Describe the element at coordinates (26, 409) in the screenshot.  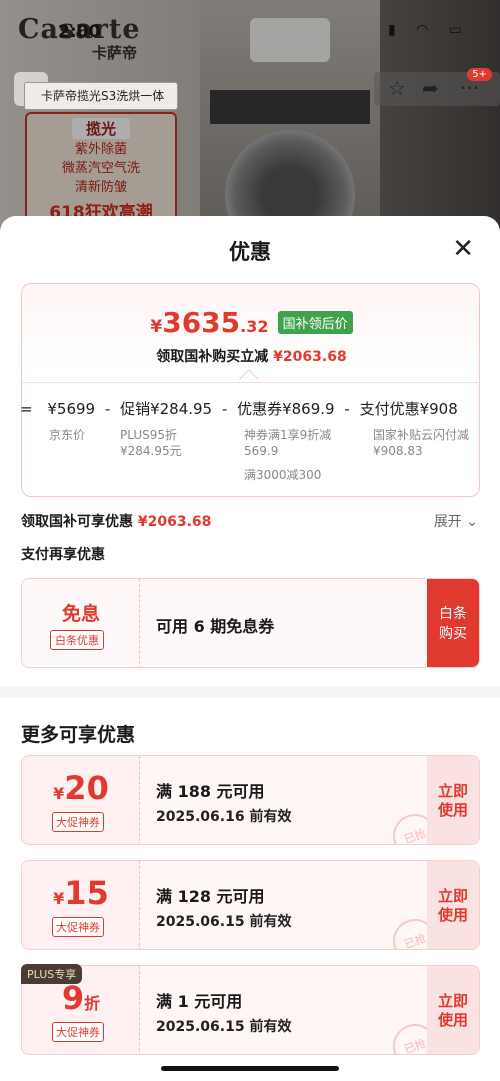
I see `equals-sign: =` at that location.